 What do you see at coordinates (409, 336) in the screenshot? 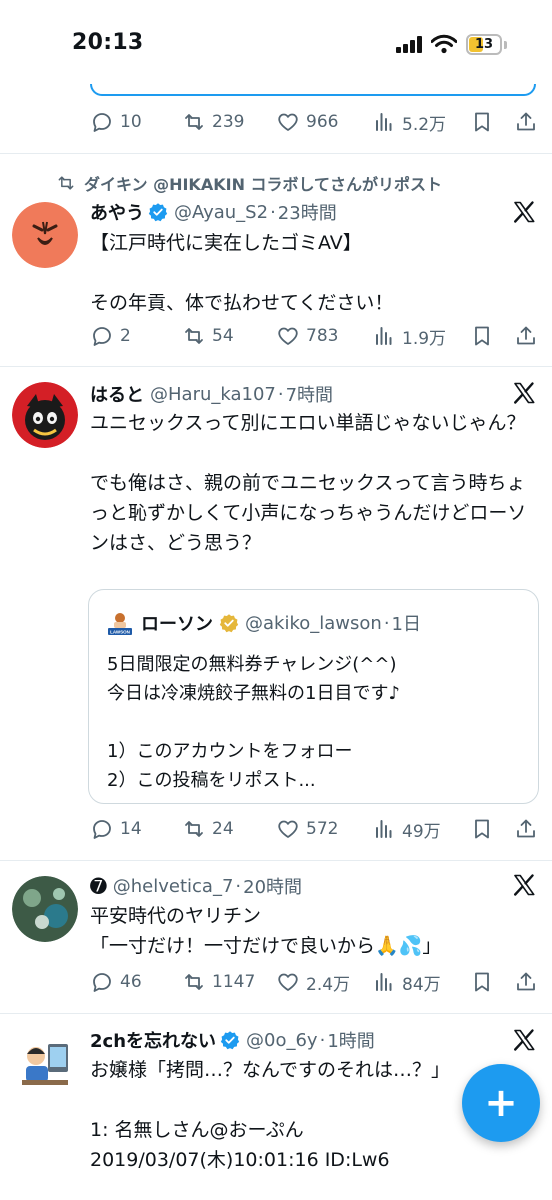
I see `views-button: 1.9万` at bounding box center [409, 336].